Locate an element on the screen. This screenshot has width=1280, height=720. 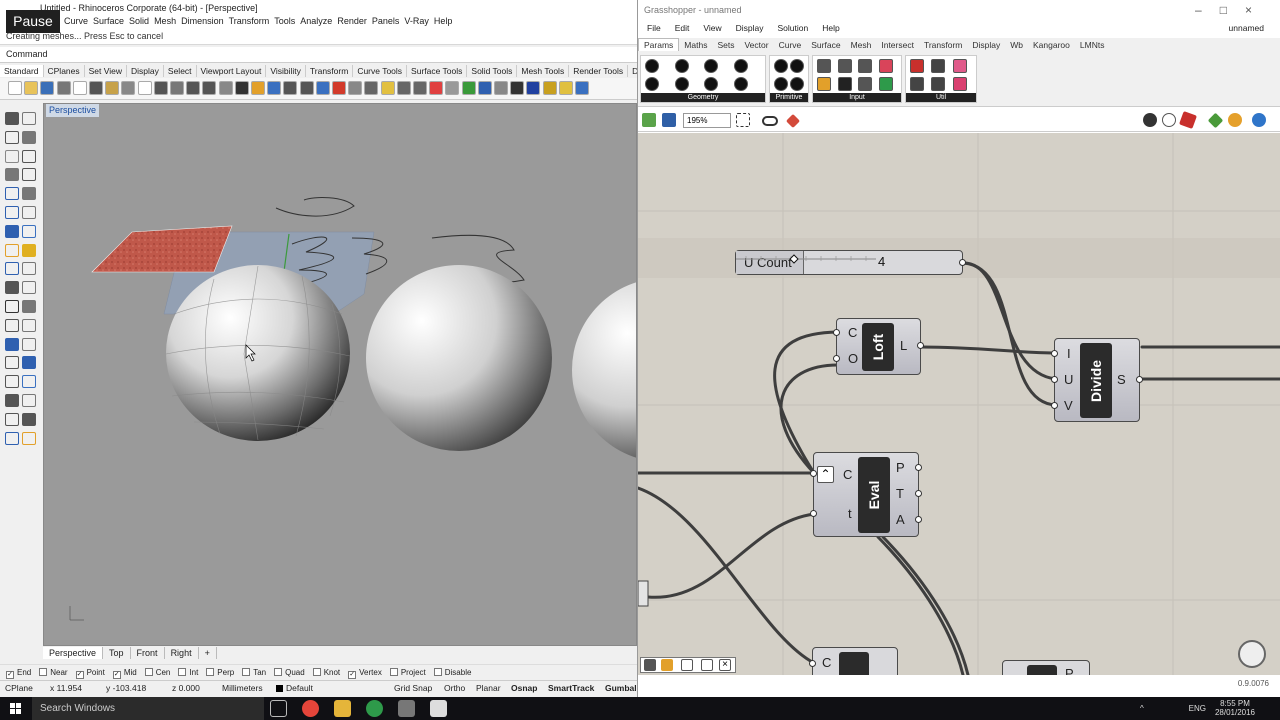
menu-curve: Curve is located at coordinates (78, 20).